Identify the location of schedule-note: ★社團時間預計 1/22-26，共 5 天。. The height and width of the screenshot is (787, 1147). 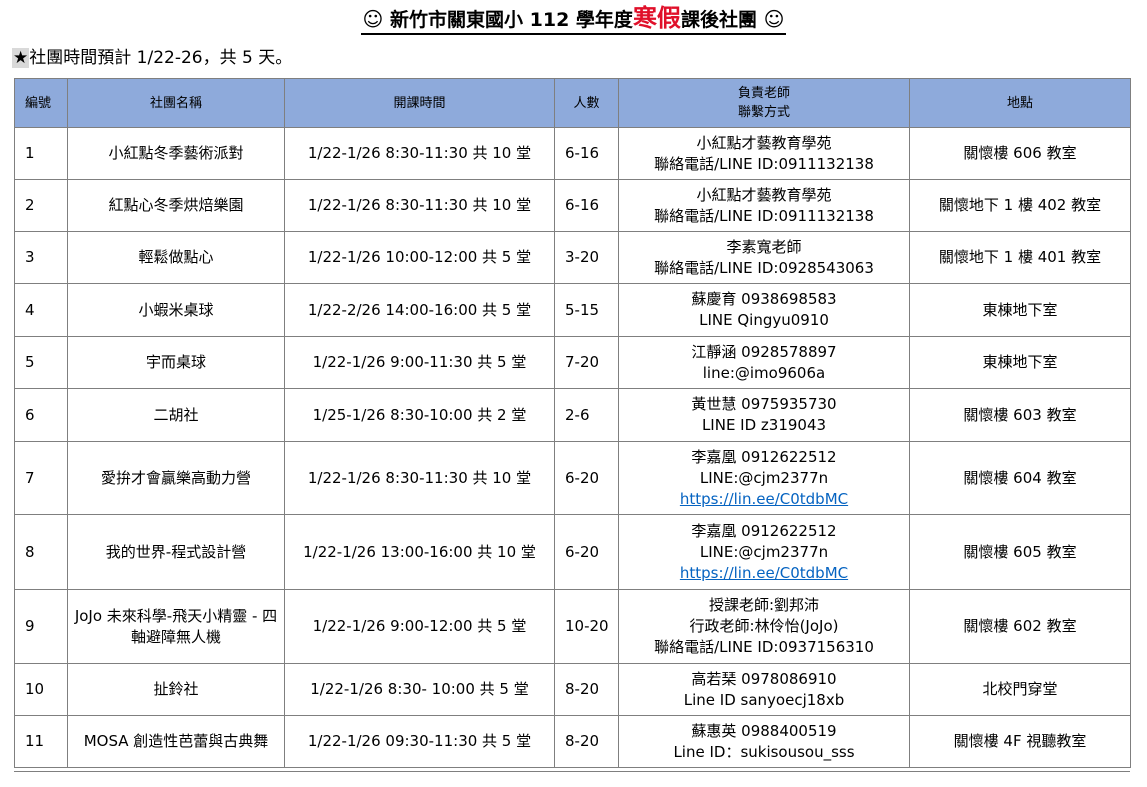
(152, 58).